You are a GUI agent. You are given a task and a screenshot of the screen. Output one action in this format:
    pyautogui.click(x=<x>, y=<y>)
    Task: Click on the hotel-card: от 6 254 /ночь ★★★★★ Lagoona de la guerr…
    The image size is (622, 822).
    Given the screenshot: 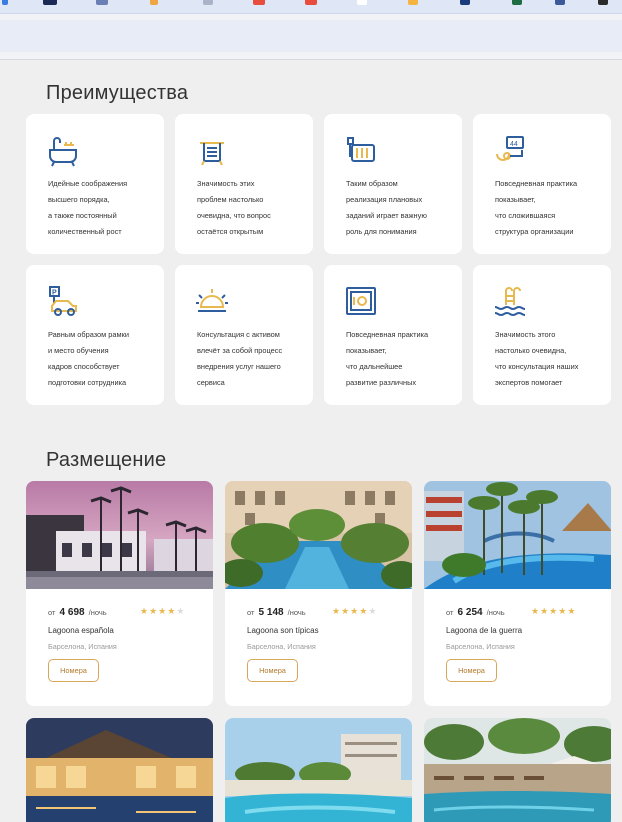 What is the action you would take?
    pyautogui.click(x=517, y=593)
    